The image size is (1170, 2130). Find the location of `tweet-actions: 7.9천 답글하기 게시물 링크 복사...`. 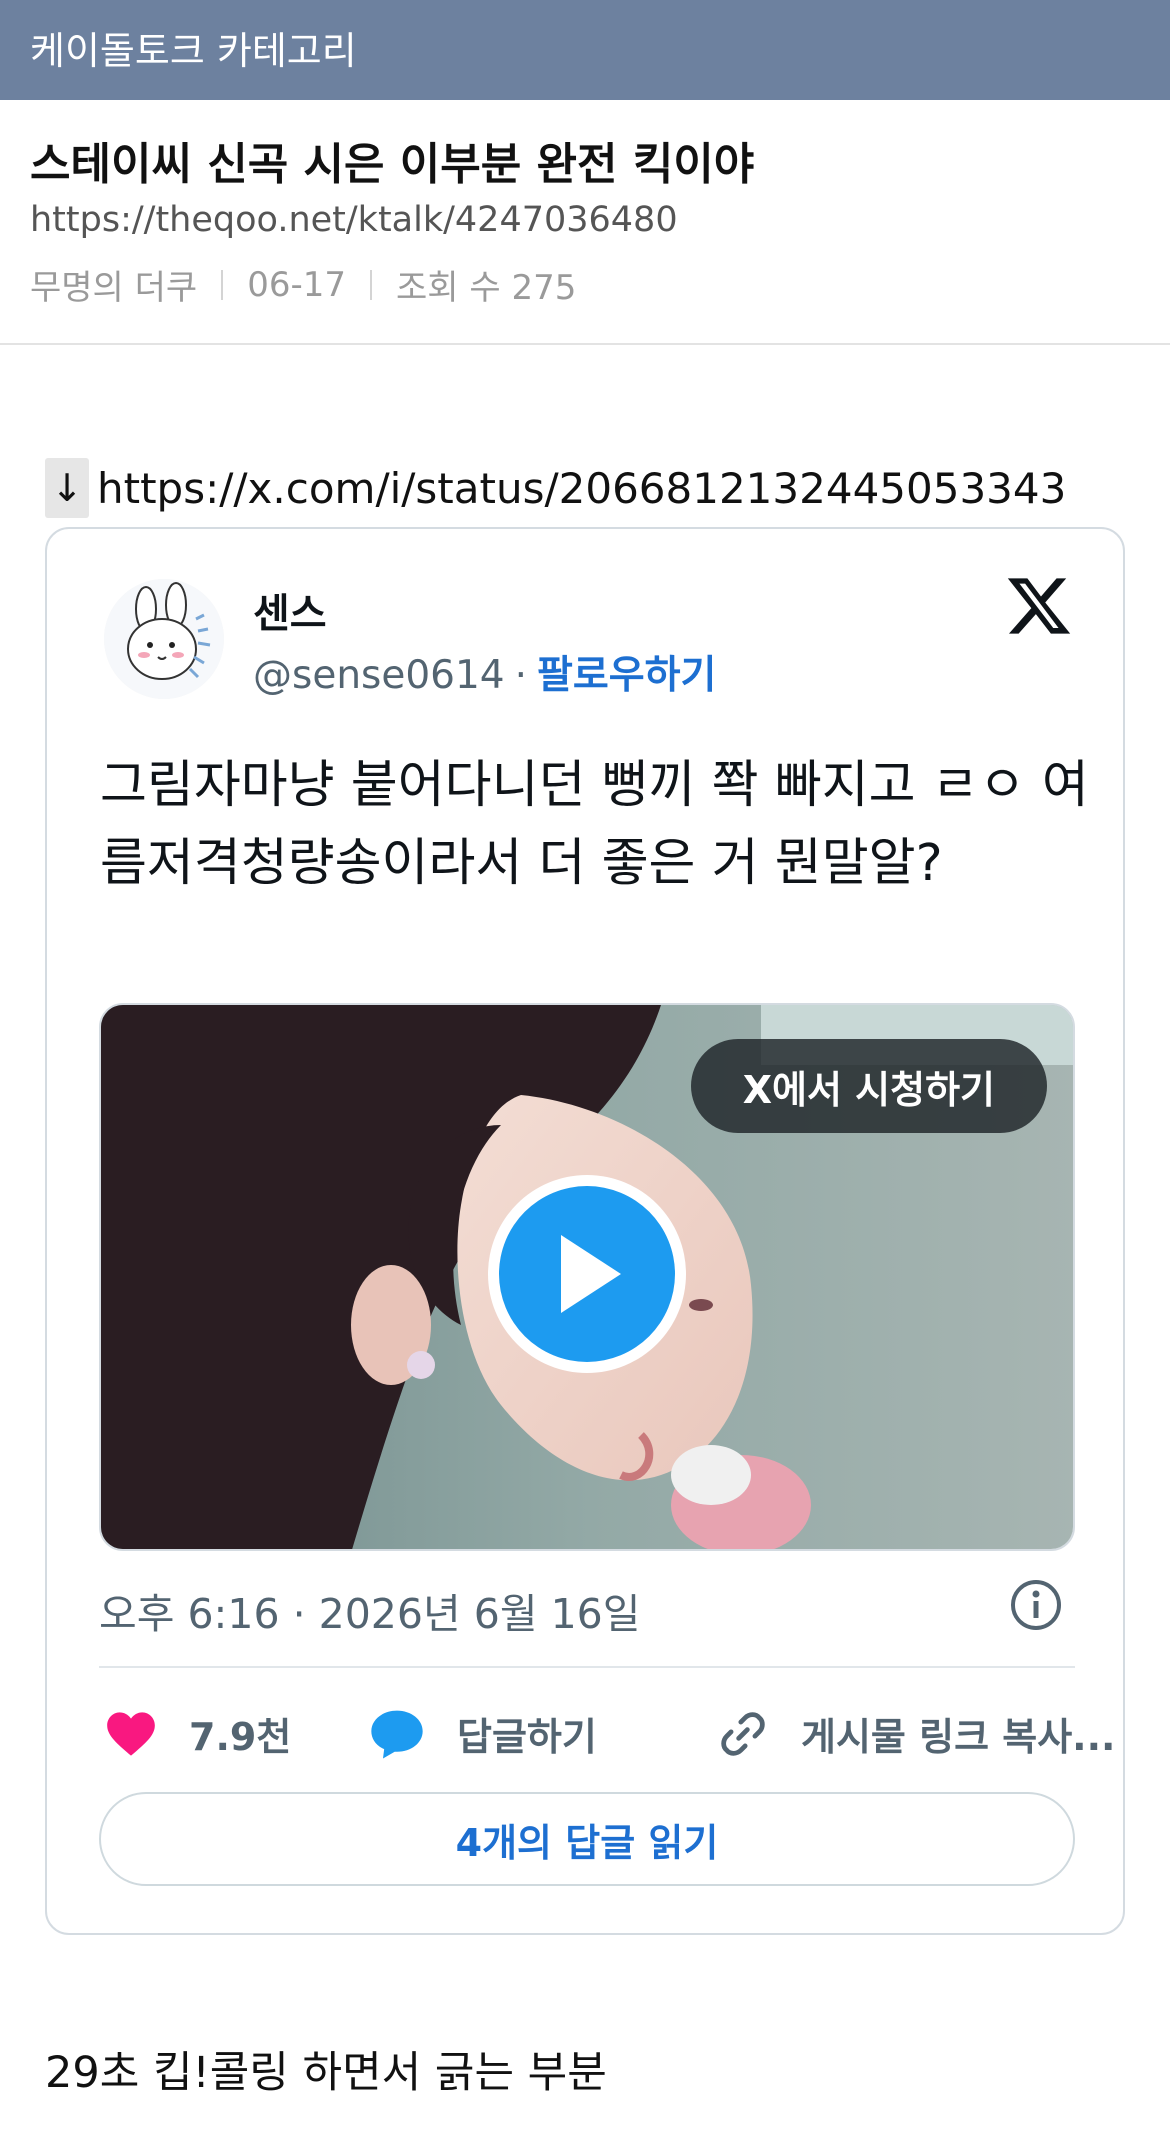

tweet-actions: 7.9천 답글하기 게시물 링크 복사... is located at coordinates (607, 1734).